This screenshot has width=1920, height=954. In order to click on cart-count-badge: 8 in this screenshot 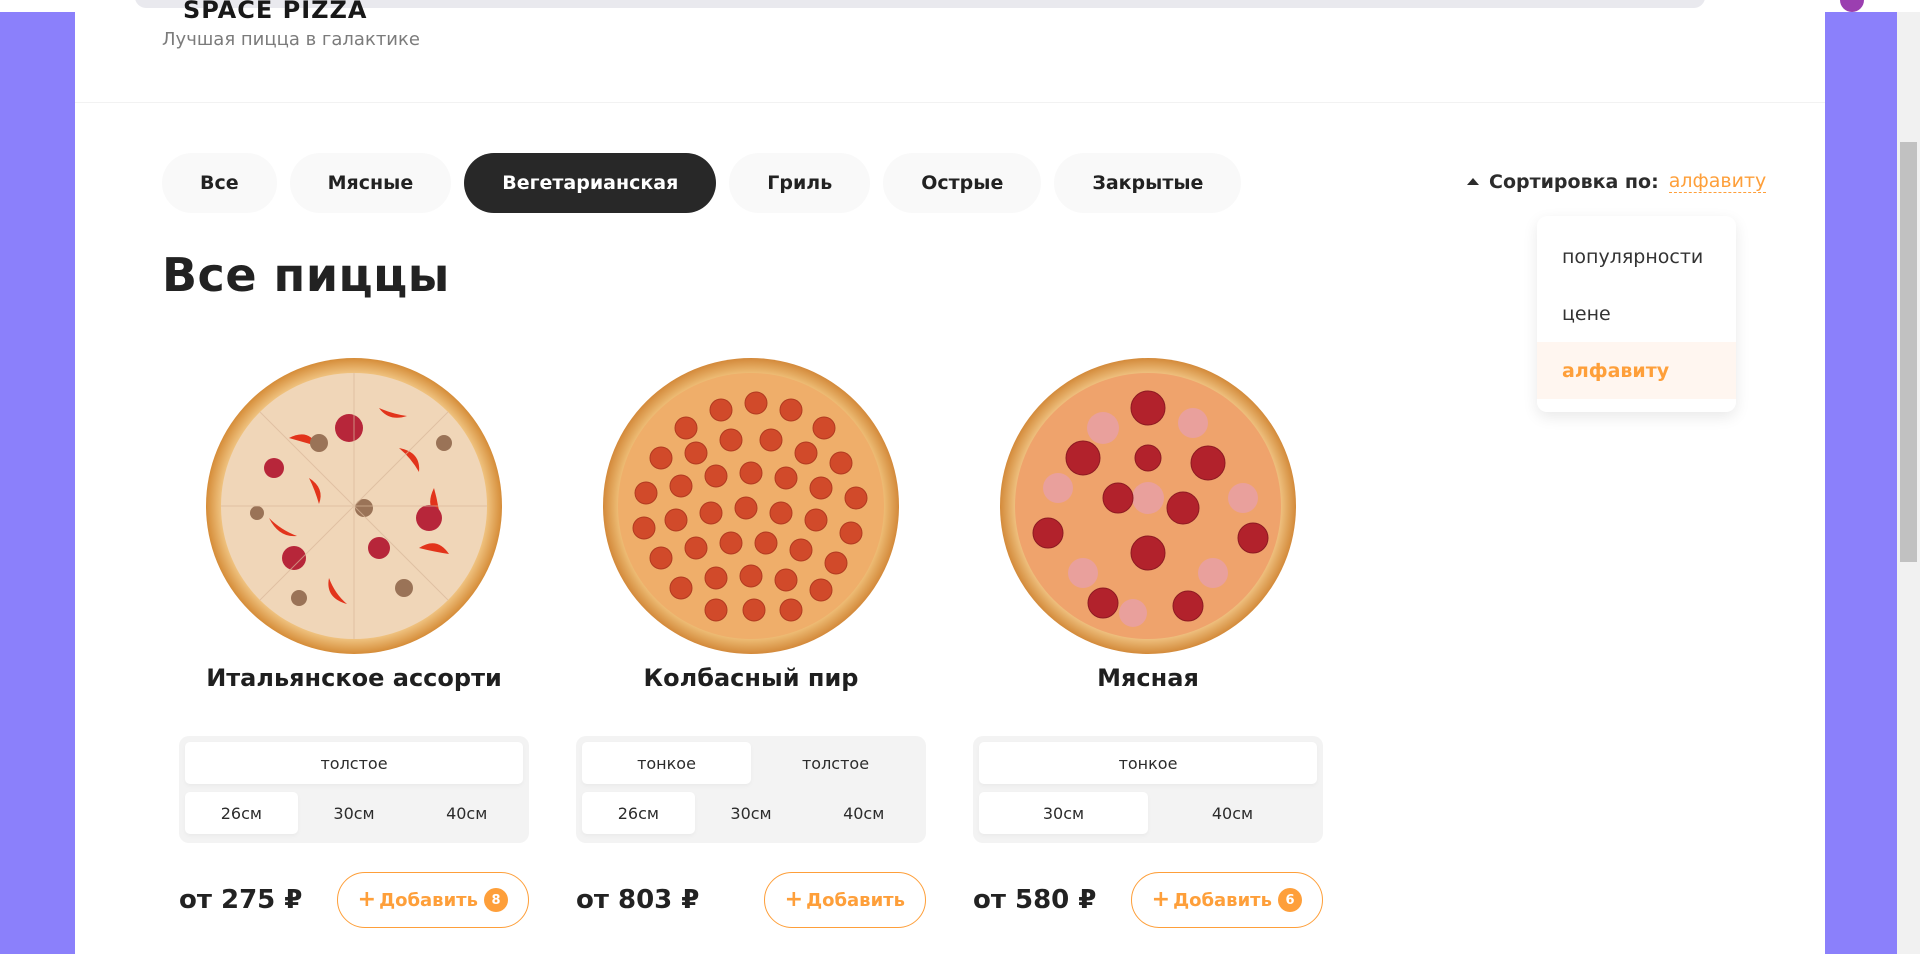, I will do `click(496, 900)`.